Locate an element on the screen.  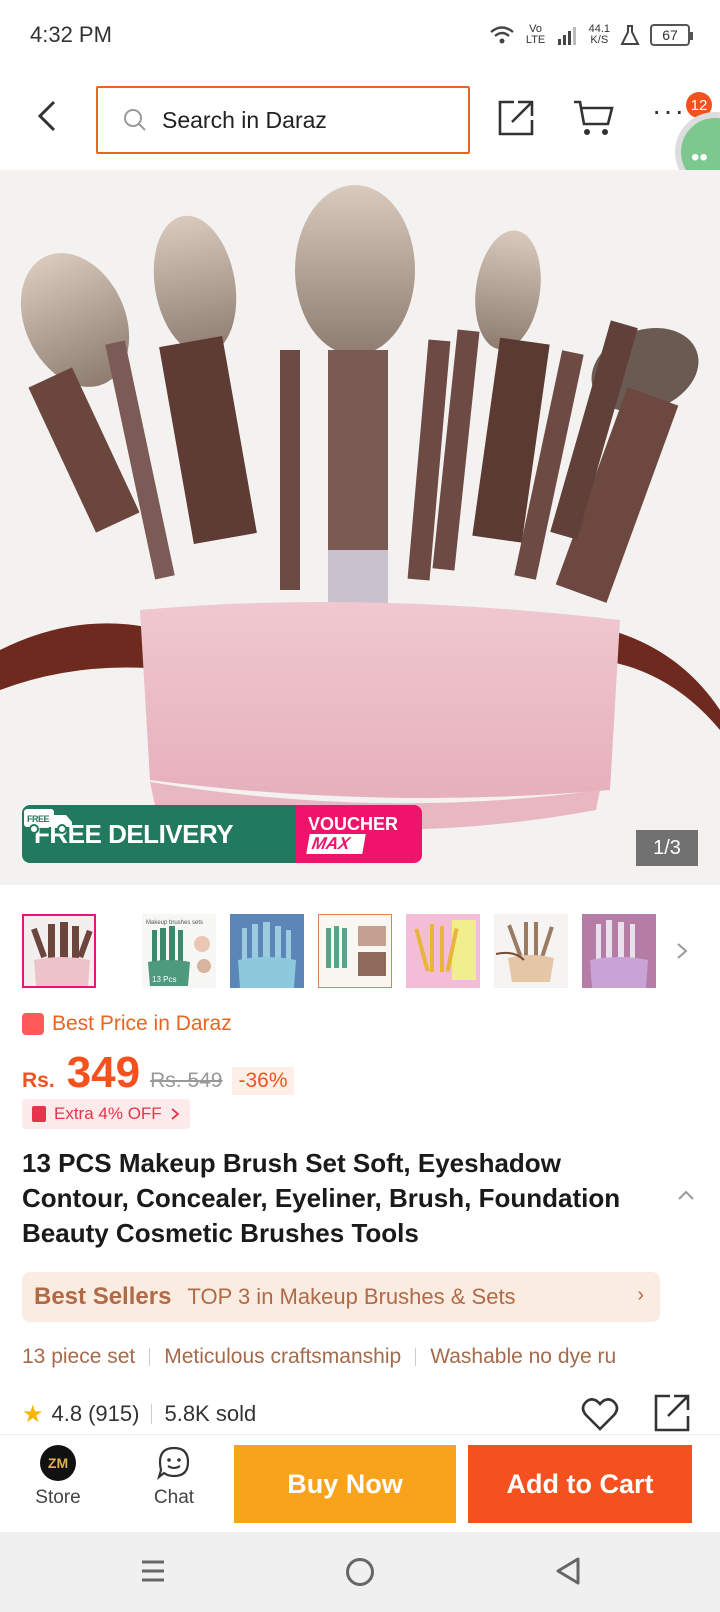
store-label: Store is located at coordinates (58, 1497).